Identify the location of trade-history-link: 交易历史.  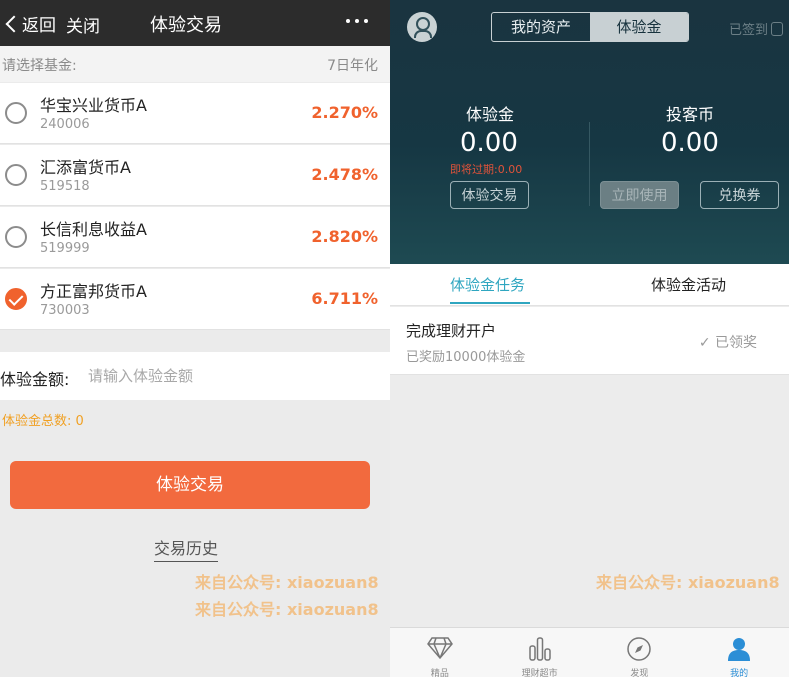
(186, 548).